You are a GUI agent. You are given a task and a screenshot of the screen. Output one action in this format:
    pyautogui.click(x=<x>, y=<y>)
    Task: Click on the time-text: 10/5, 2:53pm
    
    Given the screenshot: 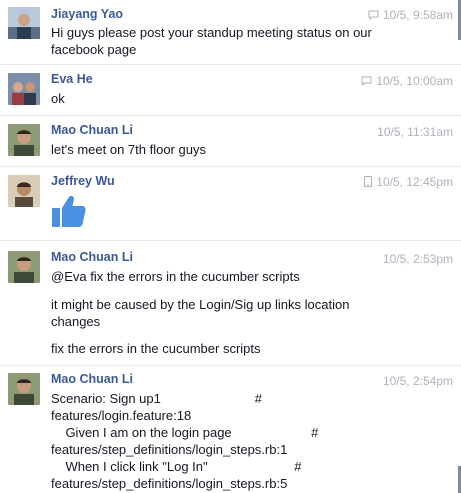 What is the action you would take?
    pyautogui.click(x=417, y=259)
    